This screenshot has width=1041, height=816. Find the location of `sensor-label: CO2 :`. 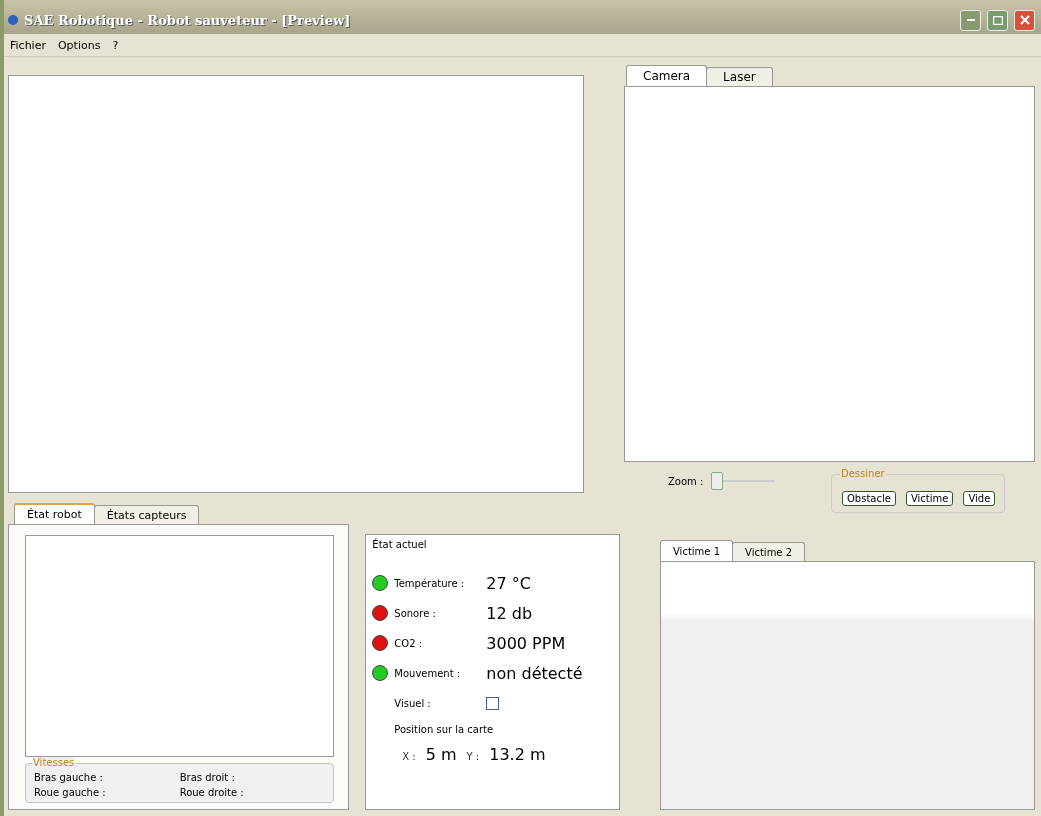

sensor-label: CO2 : is located at coordinates (409, 643).